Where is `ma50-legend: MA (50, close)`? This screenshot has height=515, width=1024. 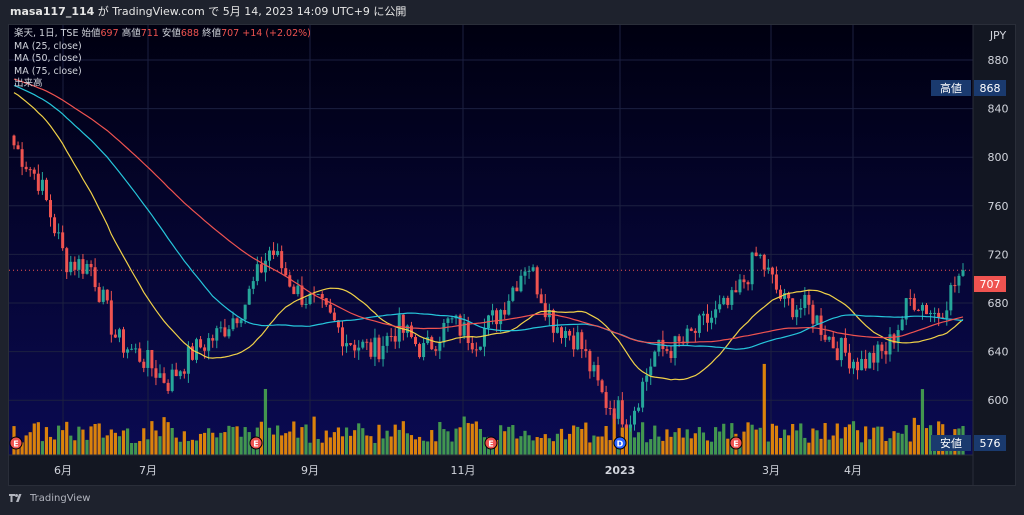 ma50-legend: MA (50, close) is located at coordinates (162, 59).